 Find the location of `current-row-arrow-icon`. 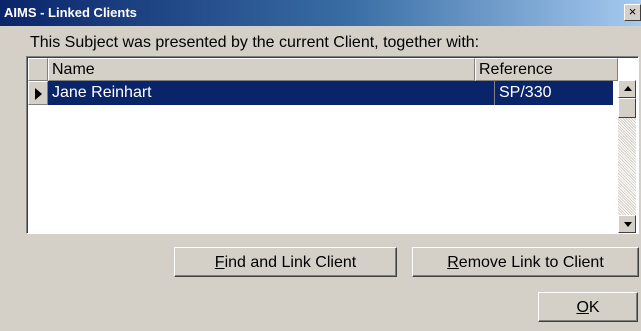

current-row-arrow-icon is located at coordinates (38, 94).